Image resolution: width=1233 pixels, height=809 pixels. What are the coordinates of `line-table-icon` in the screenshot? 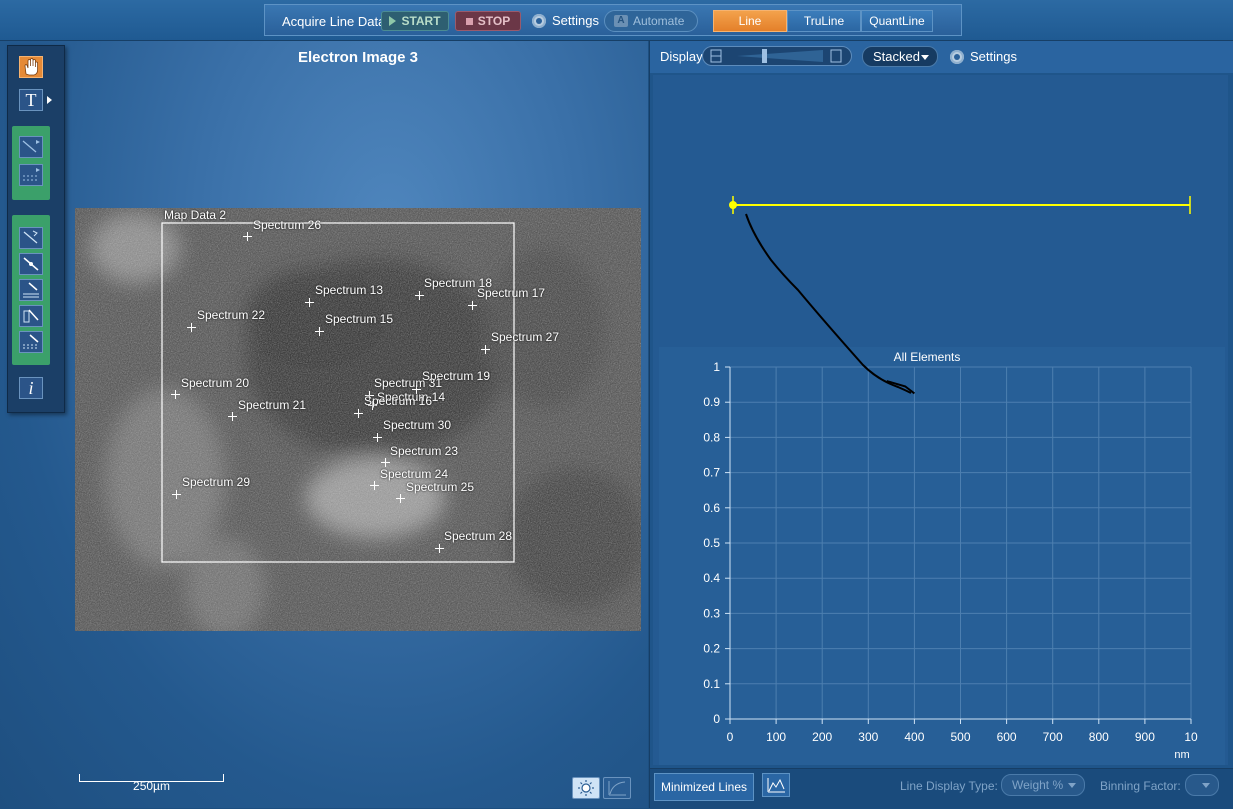 It's located at (31, 341).